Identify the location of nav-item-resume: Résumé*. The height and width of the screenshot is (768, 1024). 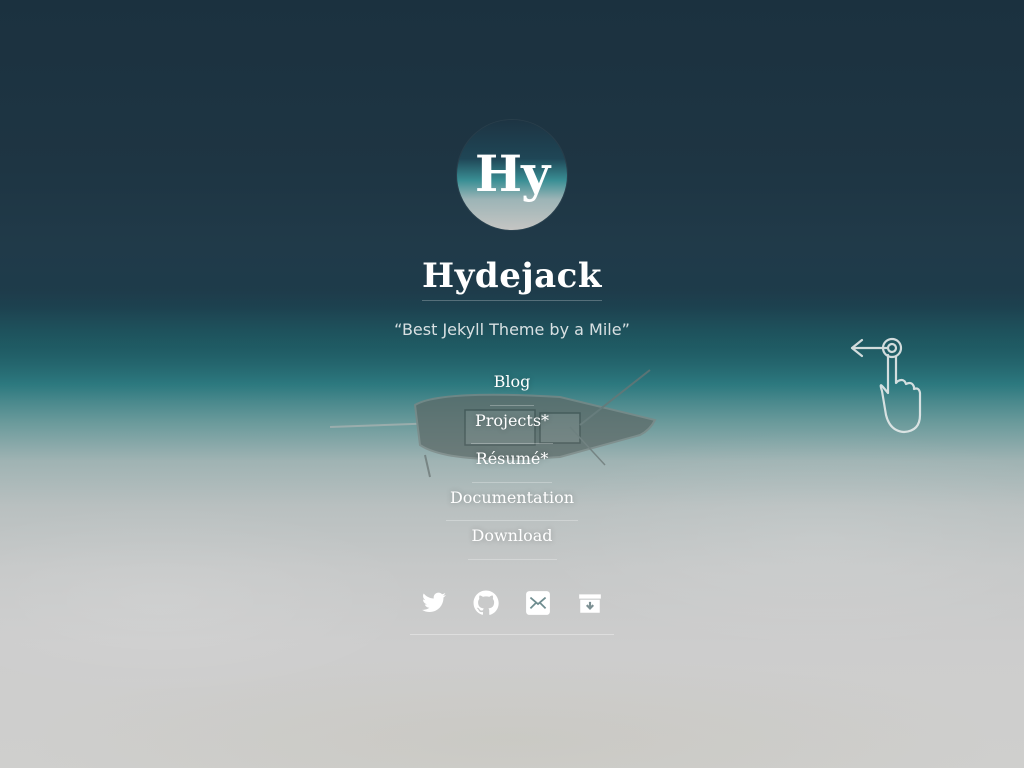
(512, 463).